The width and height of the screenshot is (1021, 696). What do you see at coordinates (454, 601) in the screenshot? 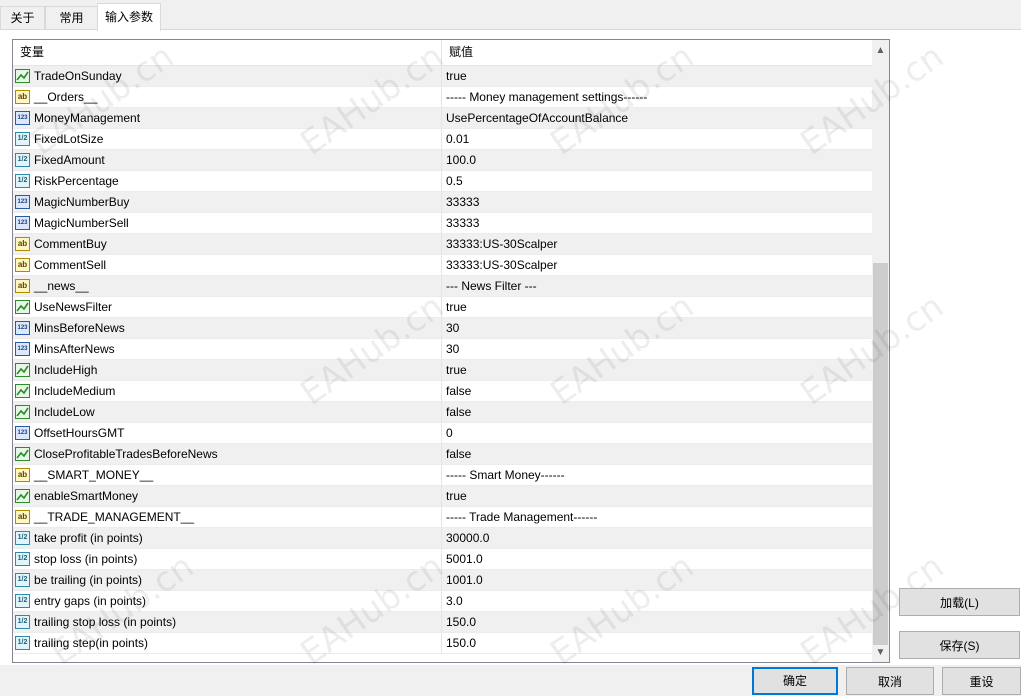
I see `parameter-value: 3.0` at bounding box center [454, 601].